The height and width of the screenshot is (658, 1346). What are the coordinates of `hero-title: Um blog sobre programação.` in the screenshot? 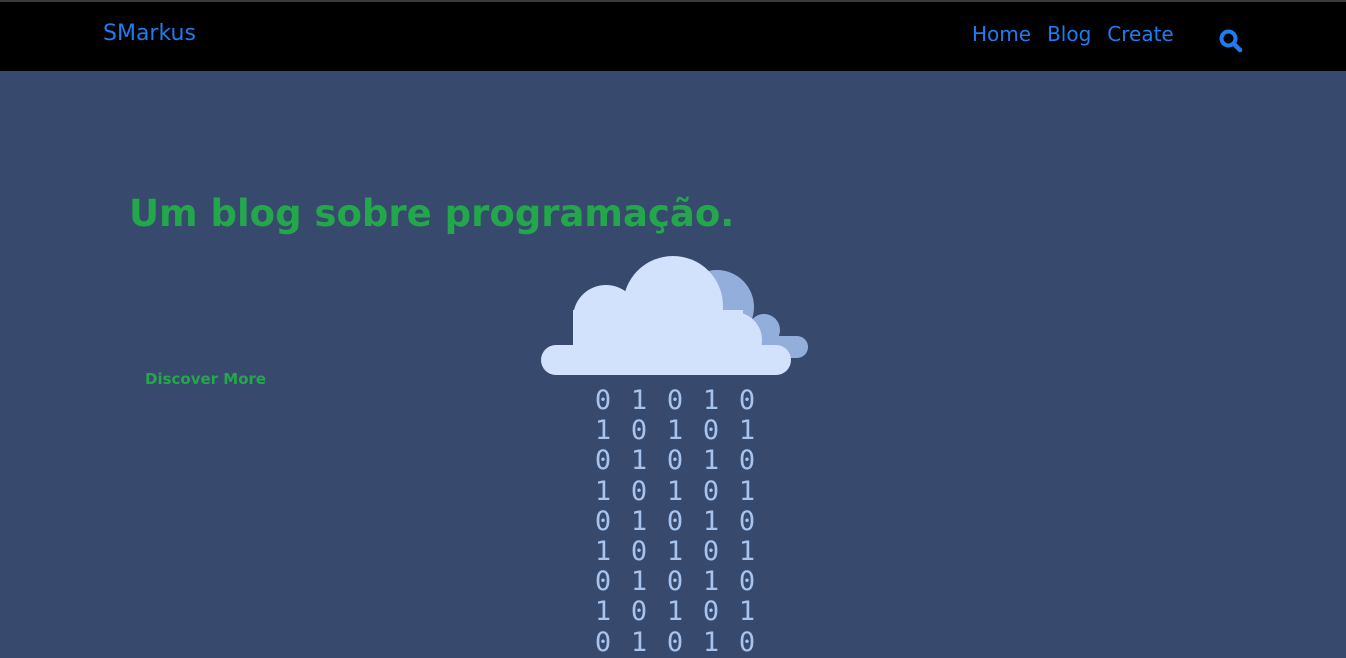 It's located at (432, 213).